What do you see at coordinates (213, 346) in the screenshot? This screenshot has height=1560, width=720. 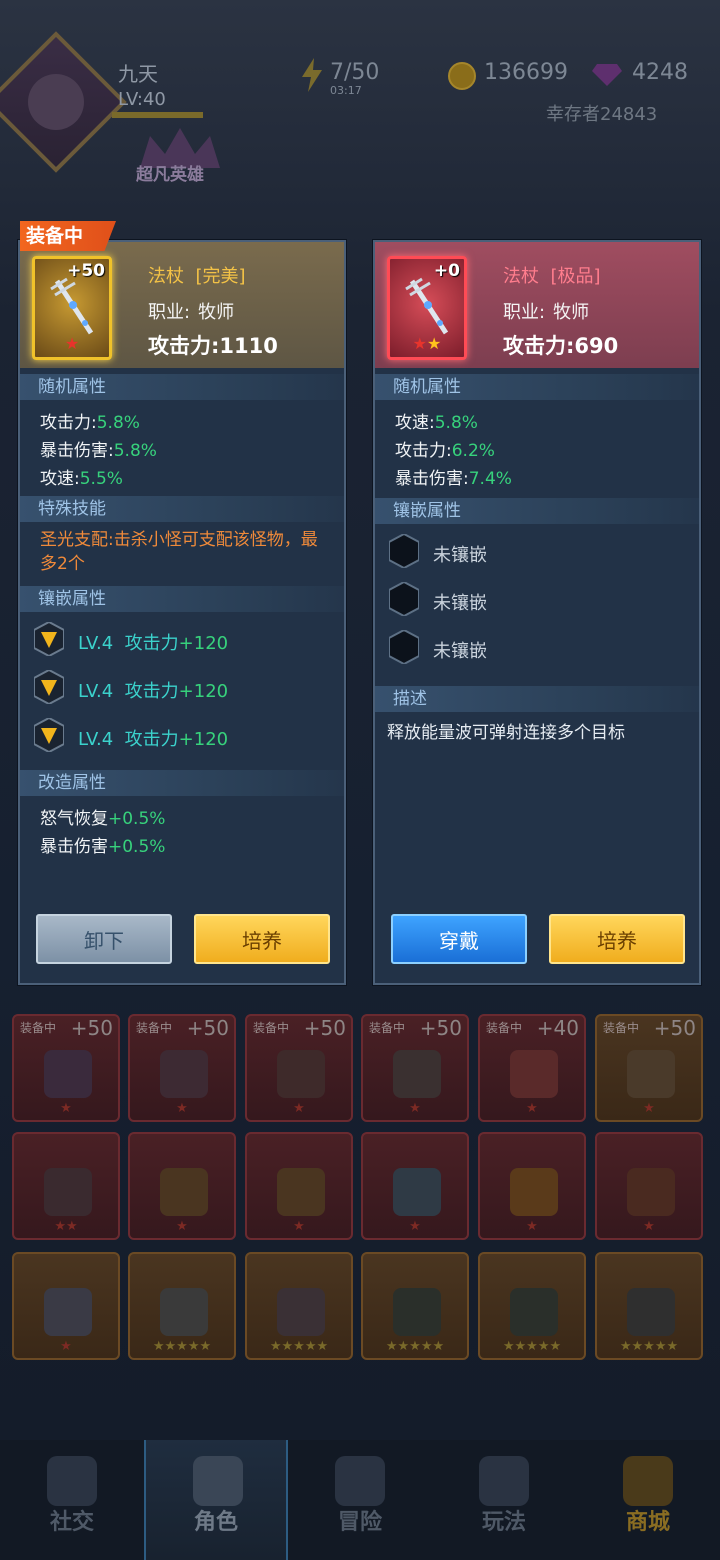 I see `item-attack: 攻击力:1110` at bounding box center [213, 346].